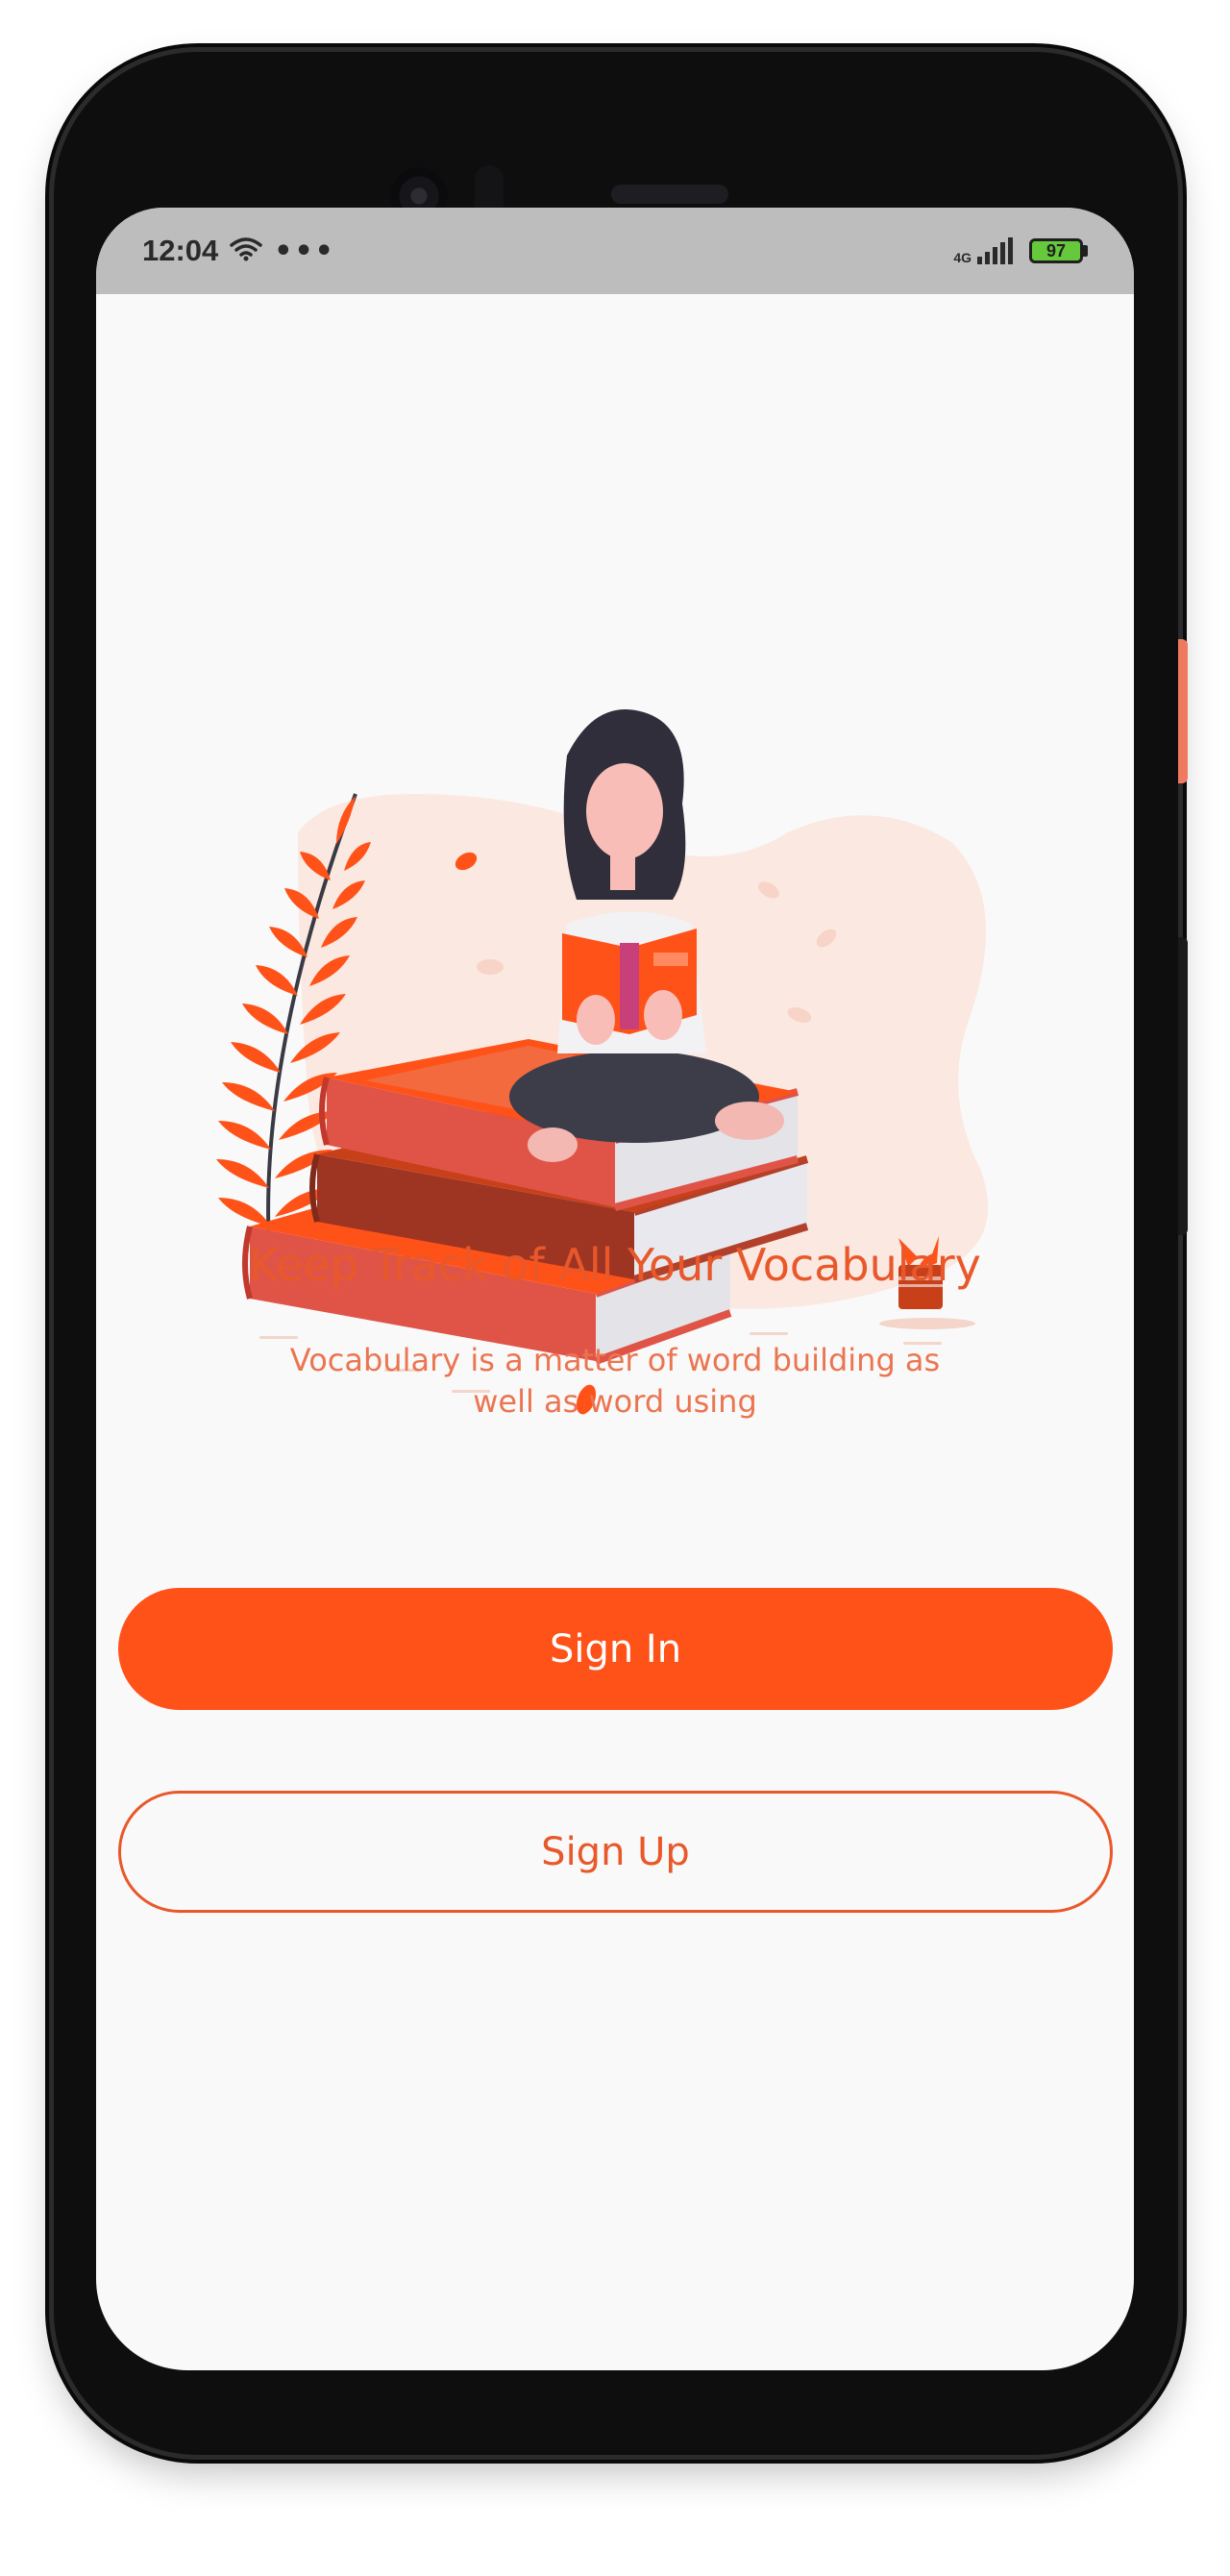 The width and height of the screenshot is (1230, 2576). What do you see at coordinates (305, 251) in the screenshot?
I see `more-dots-icon: •••` at bounding box center [305, 251].